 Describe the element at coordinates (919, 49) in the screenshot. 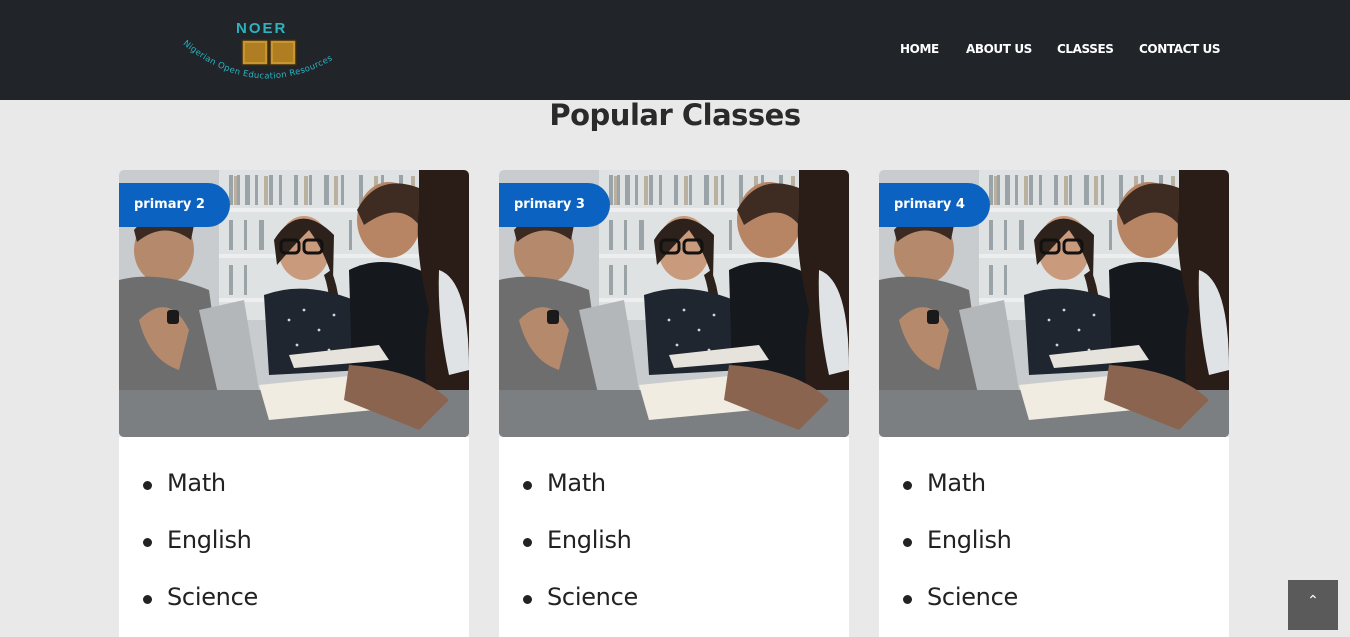

I see `nav-home-link: HOME` at that location.